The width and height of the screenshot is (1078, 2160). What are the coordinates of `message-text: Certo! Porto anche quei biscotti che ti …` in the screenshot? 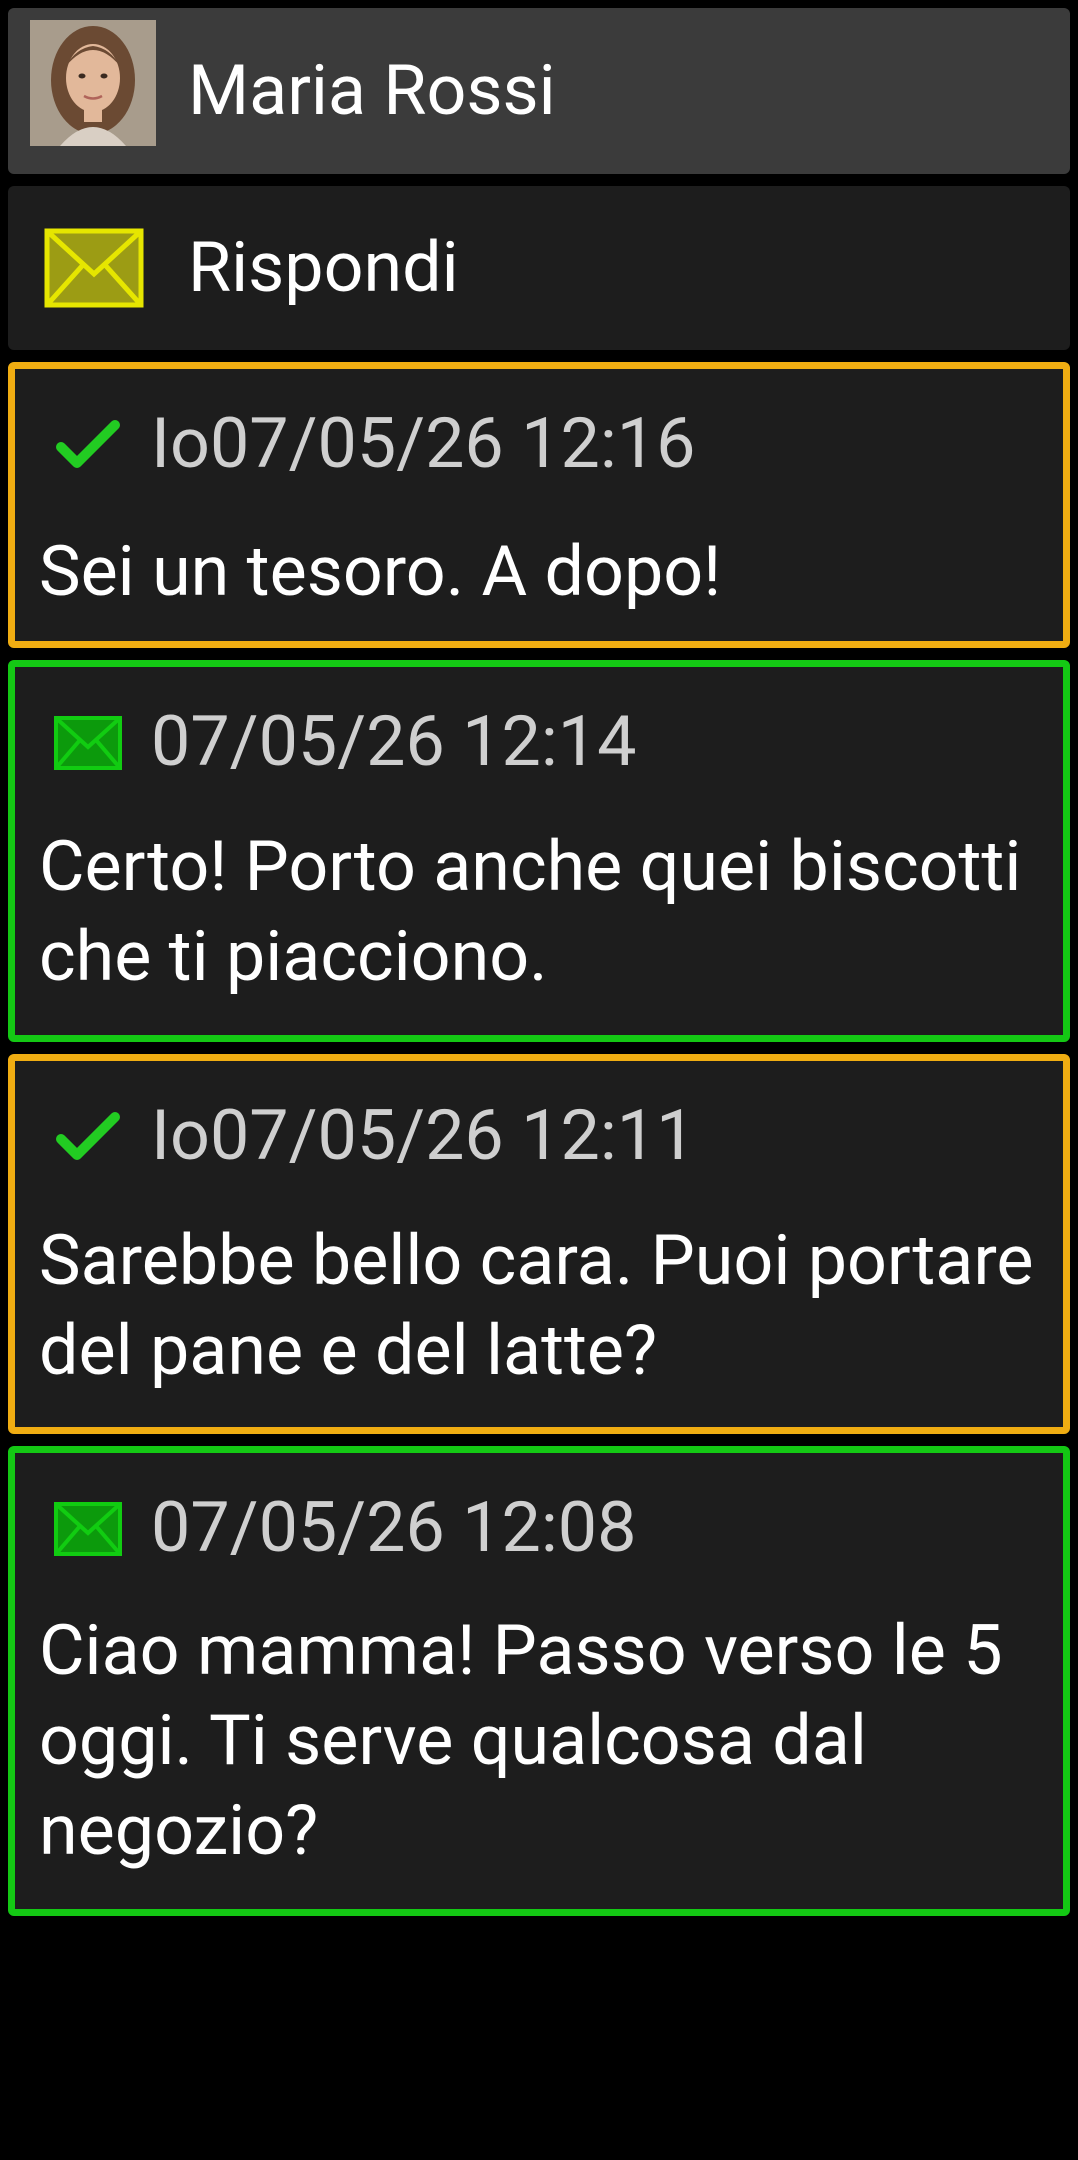 It's located at (530, 912).